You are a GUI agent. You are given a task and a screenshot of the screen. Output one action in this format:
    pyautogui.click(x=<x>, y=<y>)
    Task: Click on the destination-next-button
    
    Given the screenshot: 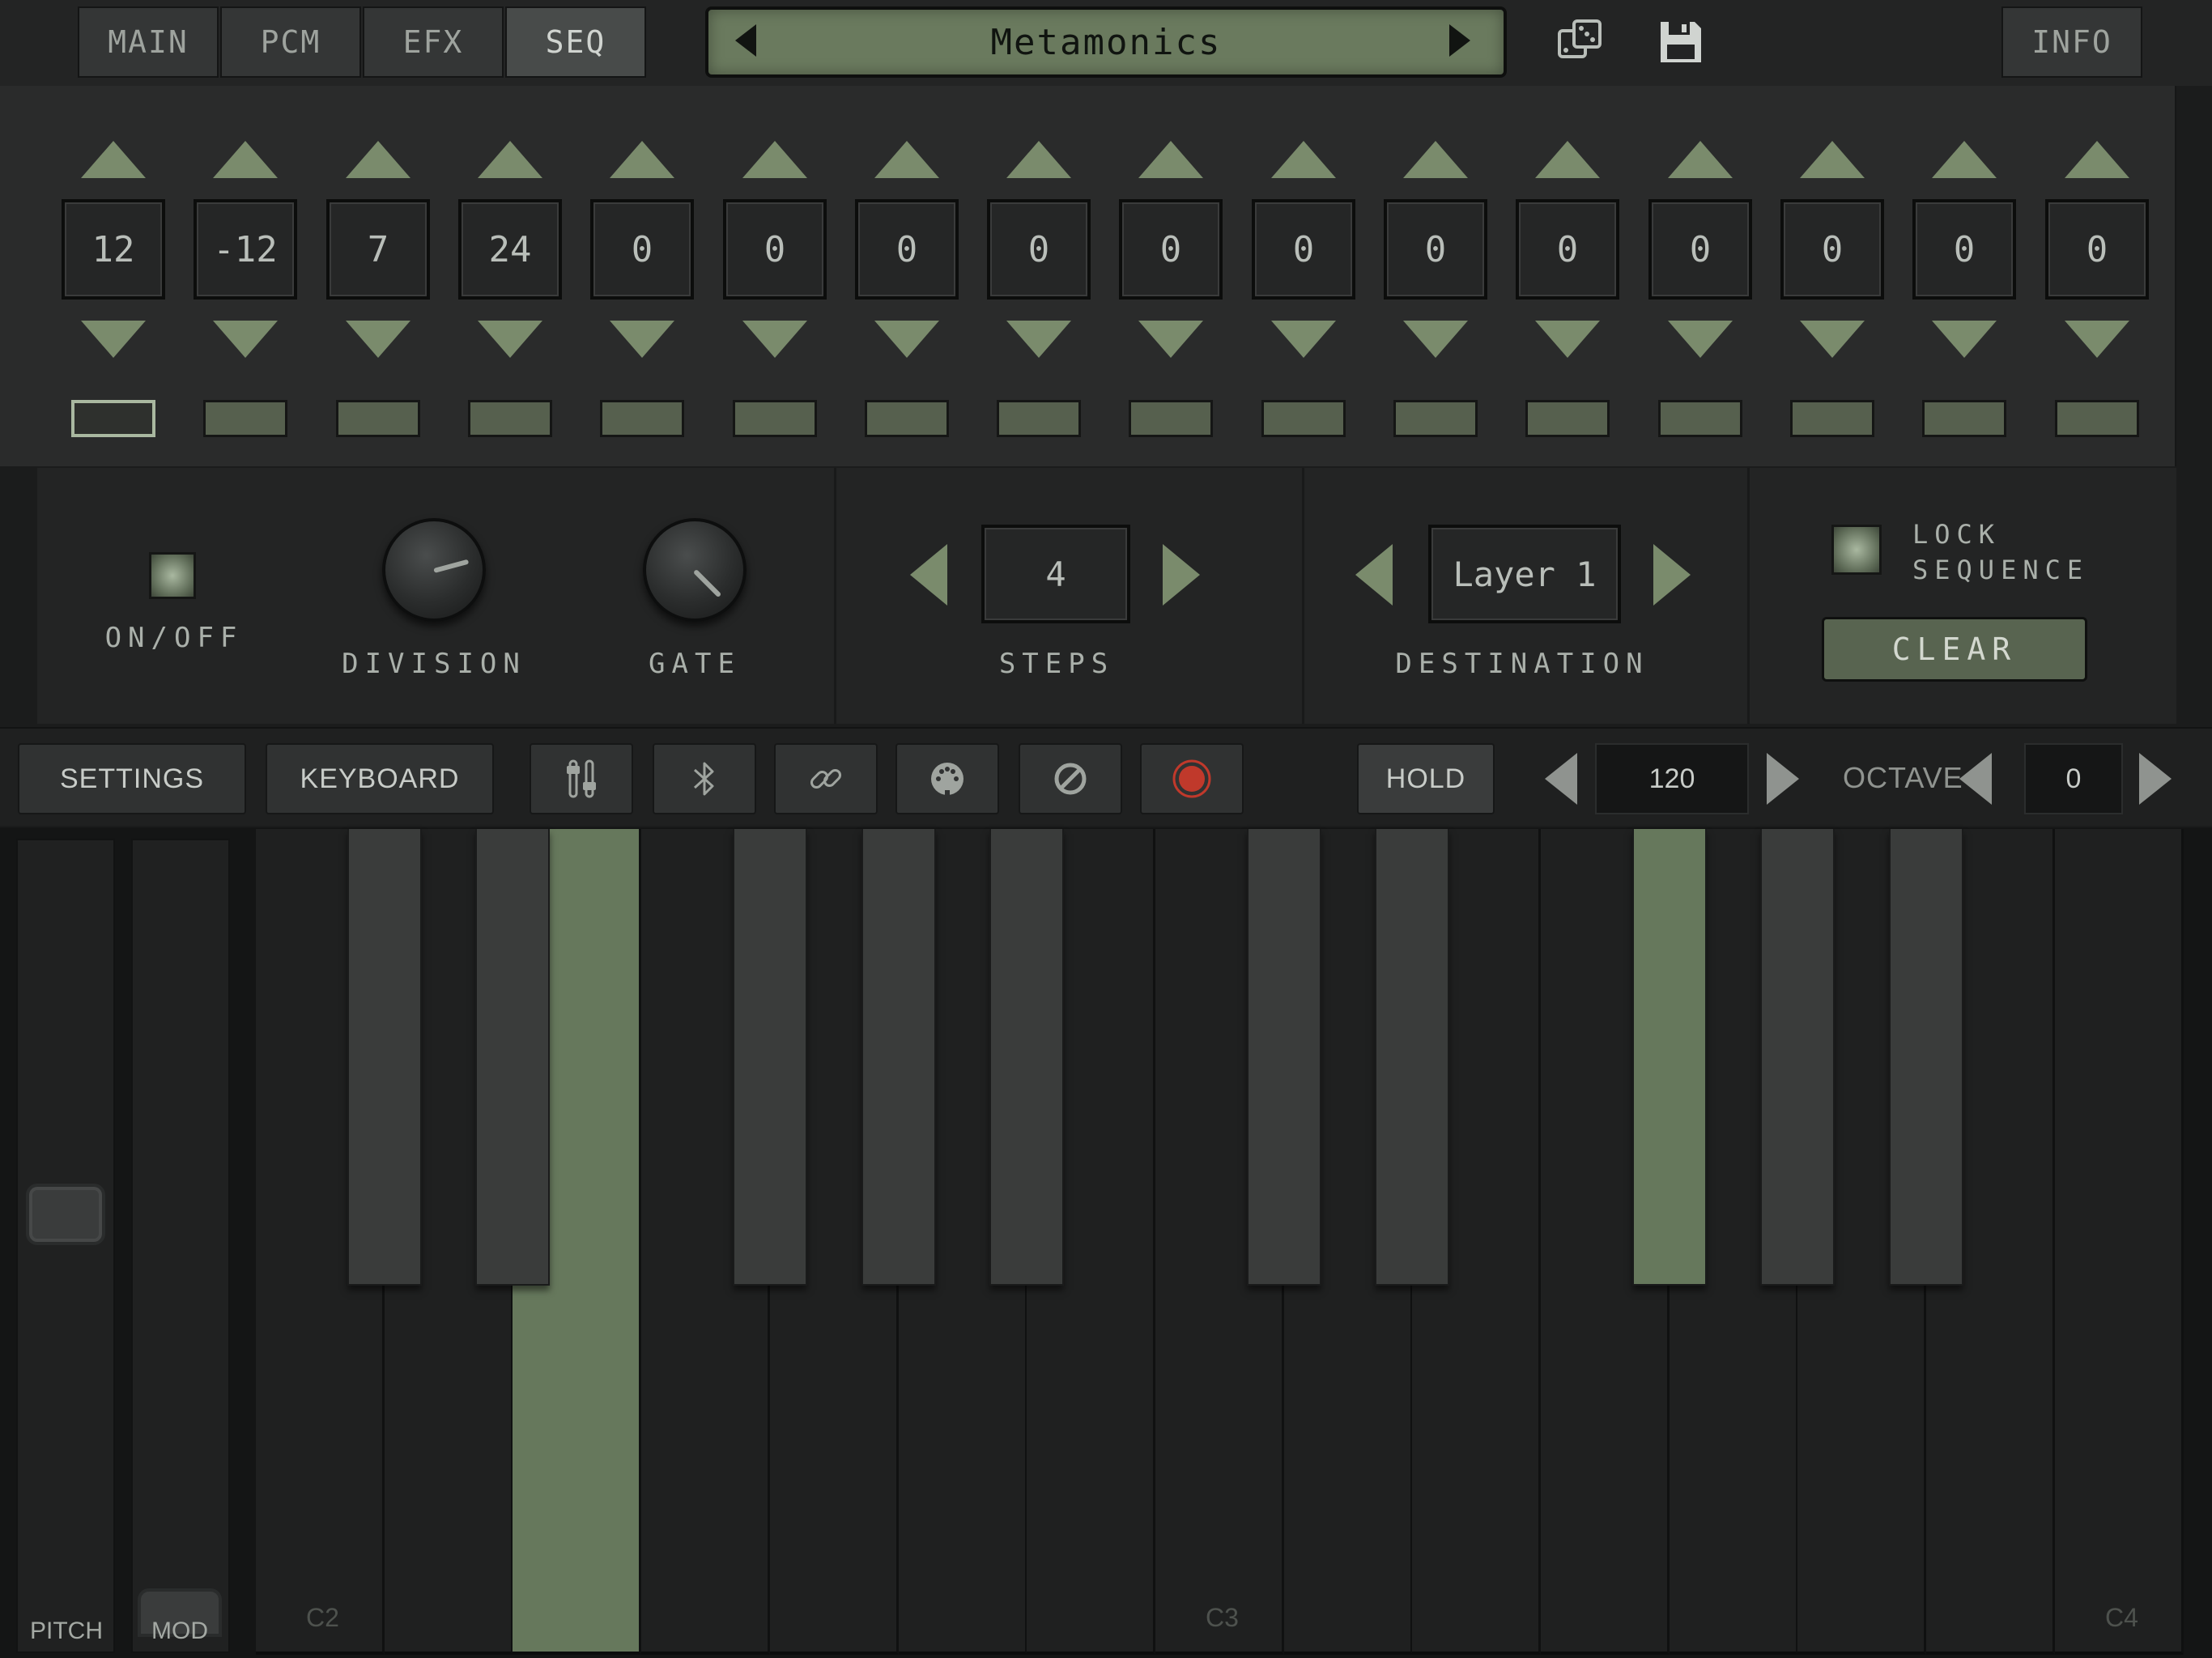 What is the action you would take?
    pyautogui.click(x=1672, y=575)
    